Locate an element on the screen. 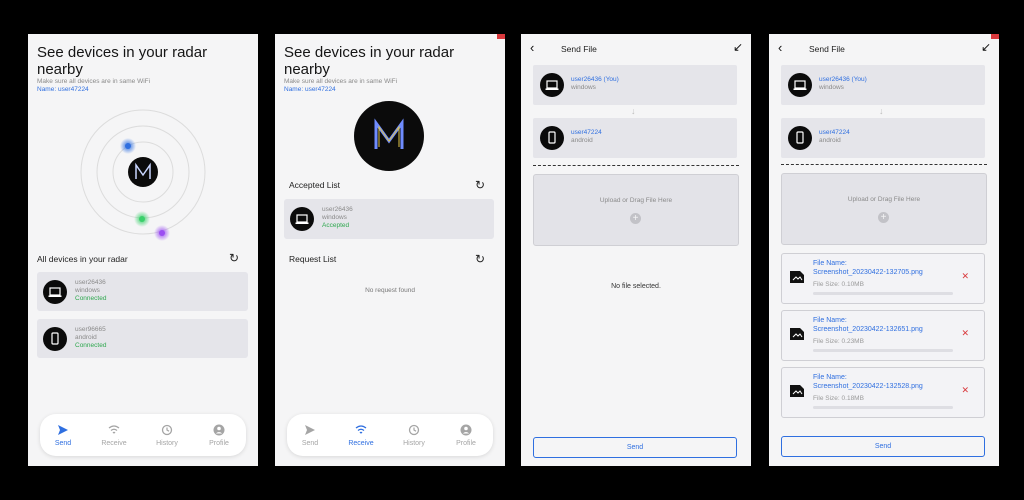 The width and height of the screenshot is (1024, 500). file-name-value: Screenshot_20230422-132528.png is located at coordinates (868, 386).